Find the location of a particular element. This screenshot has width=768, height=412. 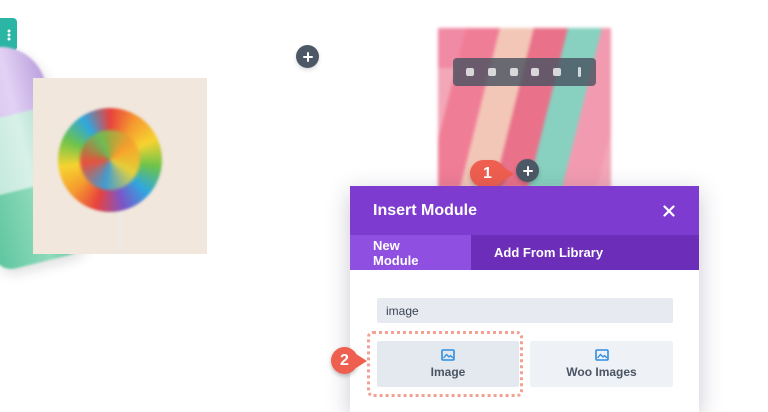

modal-tabs: New Module Add From Library is located at coordinates (524, 252).